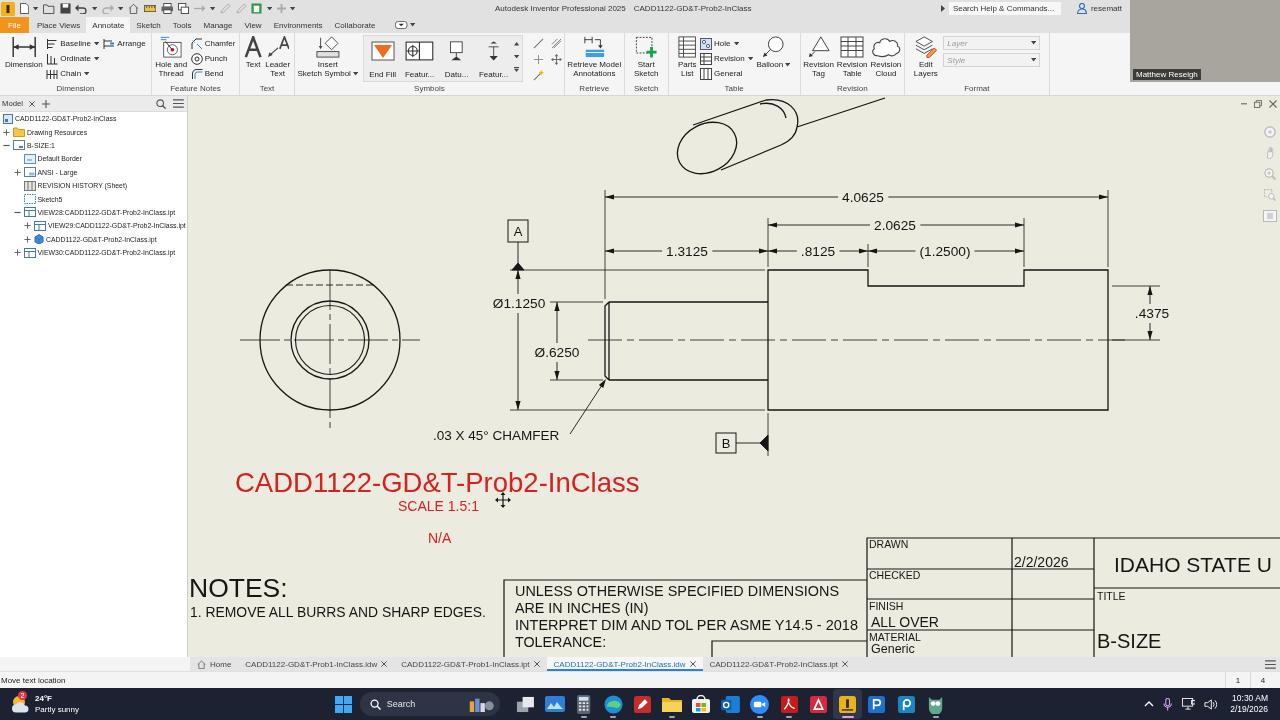 The image size is (1280, 720). What do you see at coordinates (316, 664) in the screenshot?
I see `document-tab: CADD1122-GD&T-Prob1-InClass.idw` at bounding box center [316, 664].